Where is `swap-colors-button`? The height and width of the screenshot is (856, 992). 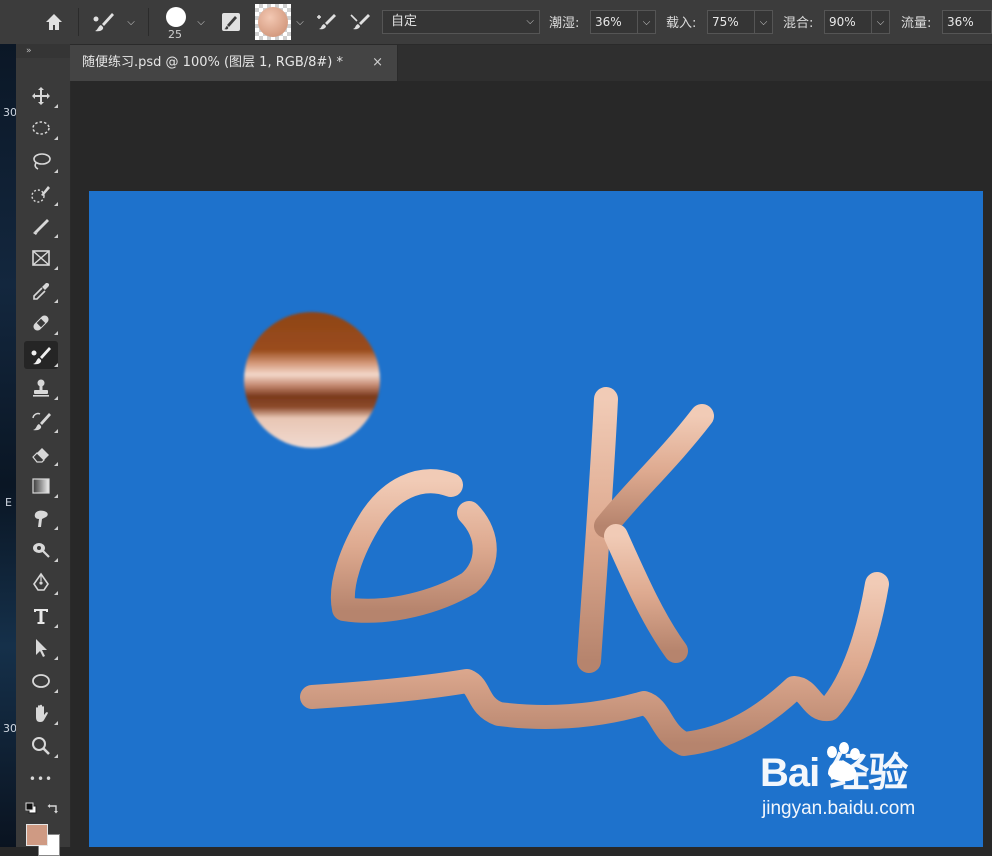 swap-colors-button is located at coordinates (53, 808).